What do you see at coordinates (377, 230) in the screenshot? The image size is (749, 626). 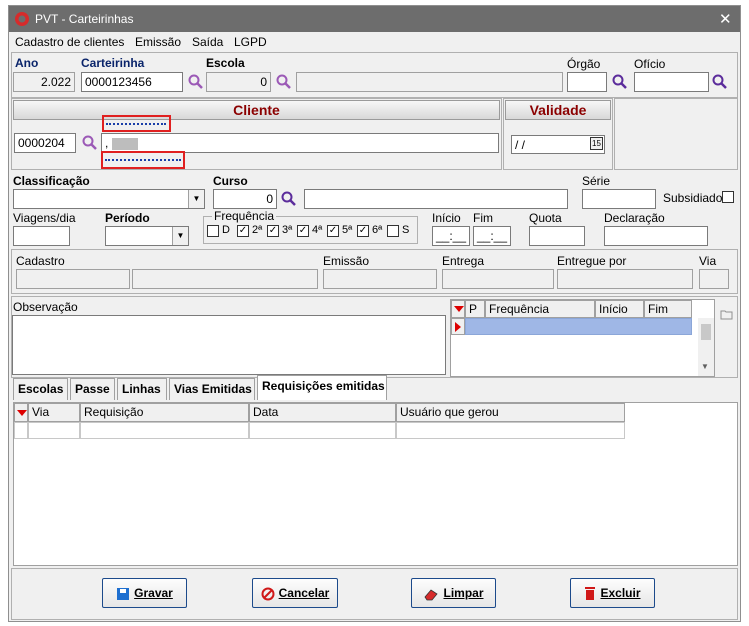 I see `day-label: 6ª` at bounding box center [377, 230].